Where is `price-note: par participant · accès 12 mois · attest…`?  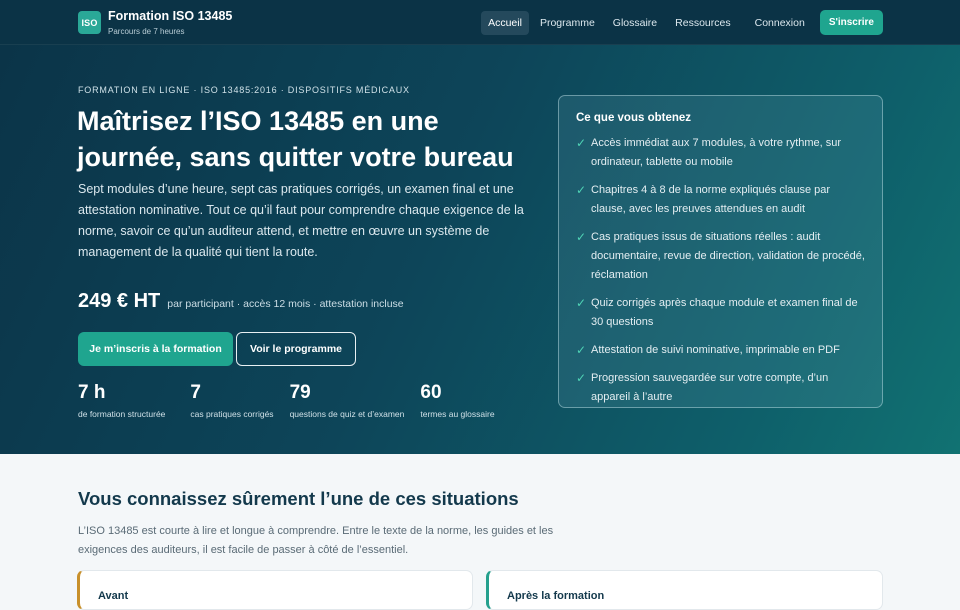 price-note: par participant · accès 12 mois · attest… is located at coordinates (285, 304).